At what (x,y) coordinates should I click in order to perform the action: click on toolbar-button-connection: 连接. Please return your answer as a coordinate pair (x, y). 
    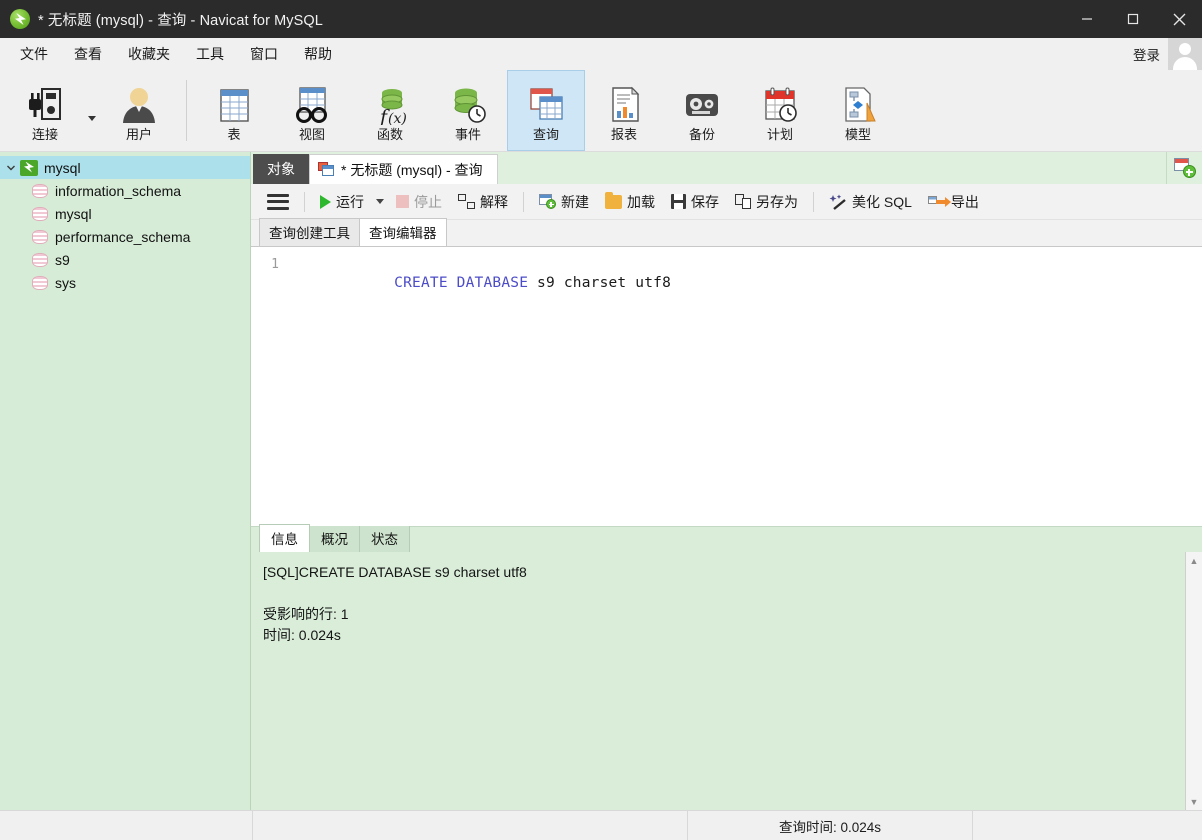
    Looking at the image, I should click on (45, 110).